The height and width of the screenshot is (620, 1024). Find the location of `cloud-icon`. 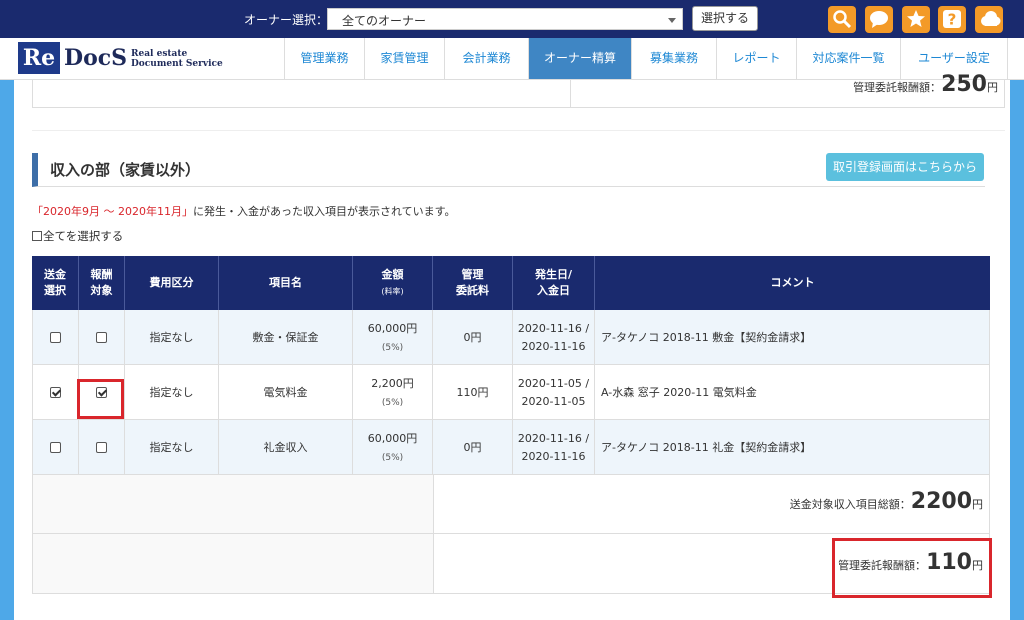

cloud-icon is located at coordinates (989, 19).